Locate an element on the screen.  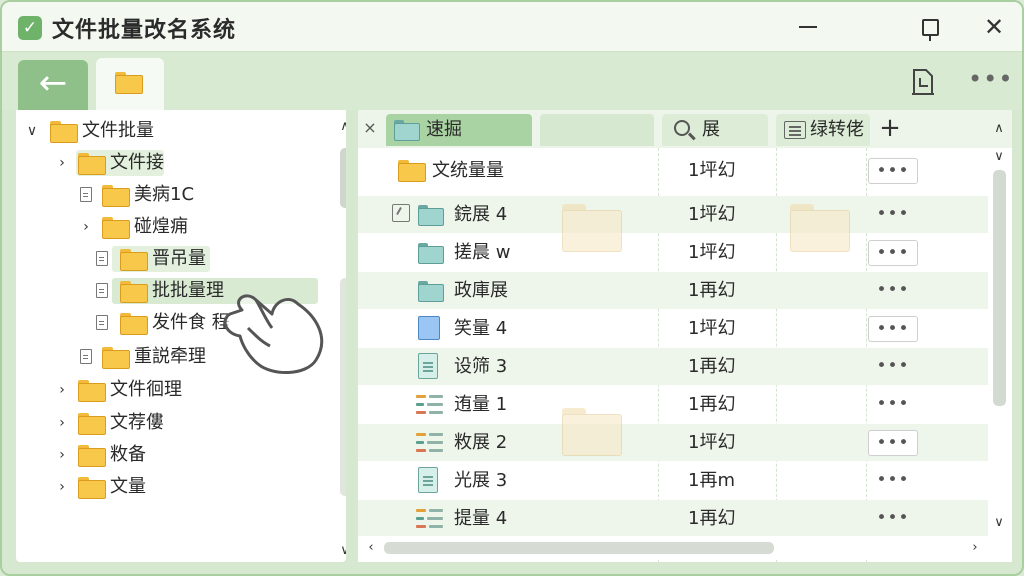
file-name: 文统量量 is located at coordinates (468, 170).